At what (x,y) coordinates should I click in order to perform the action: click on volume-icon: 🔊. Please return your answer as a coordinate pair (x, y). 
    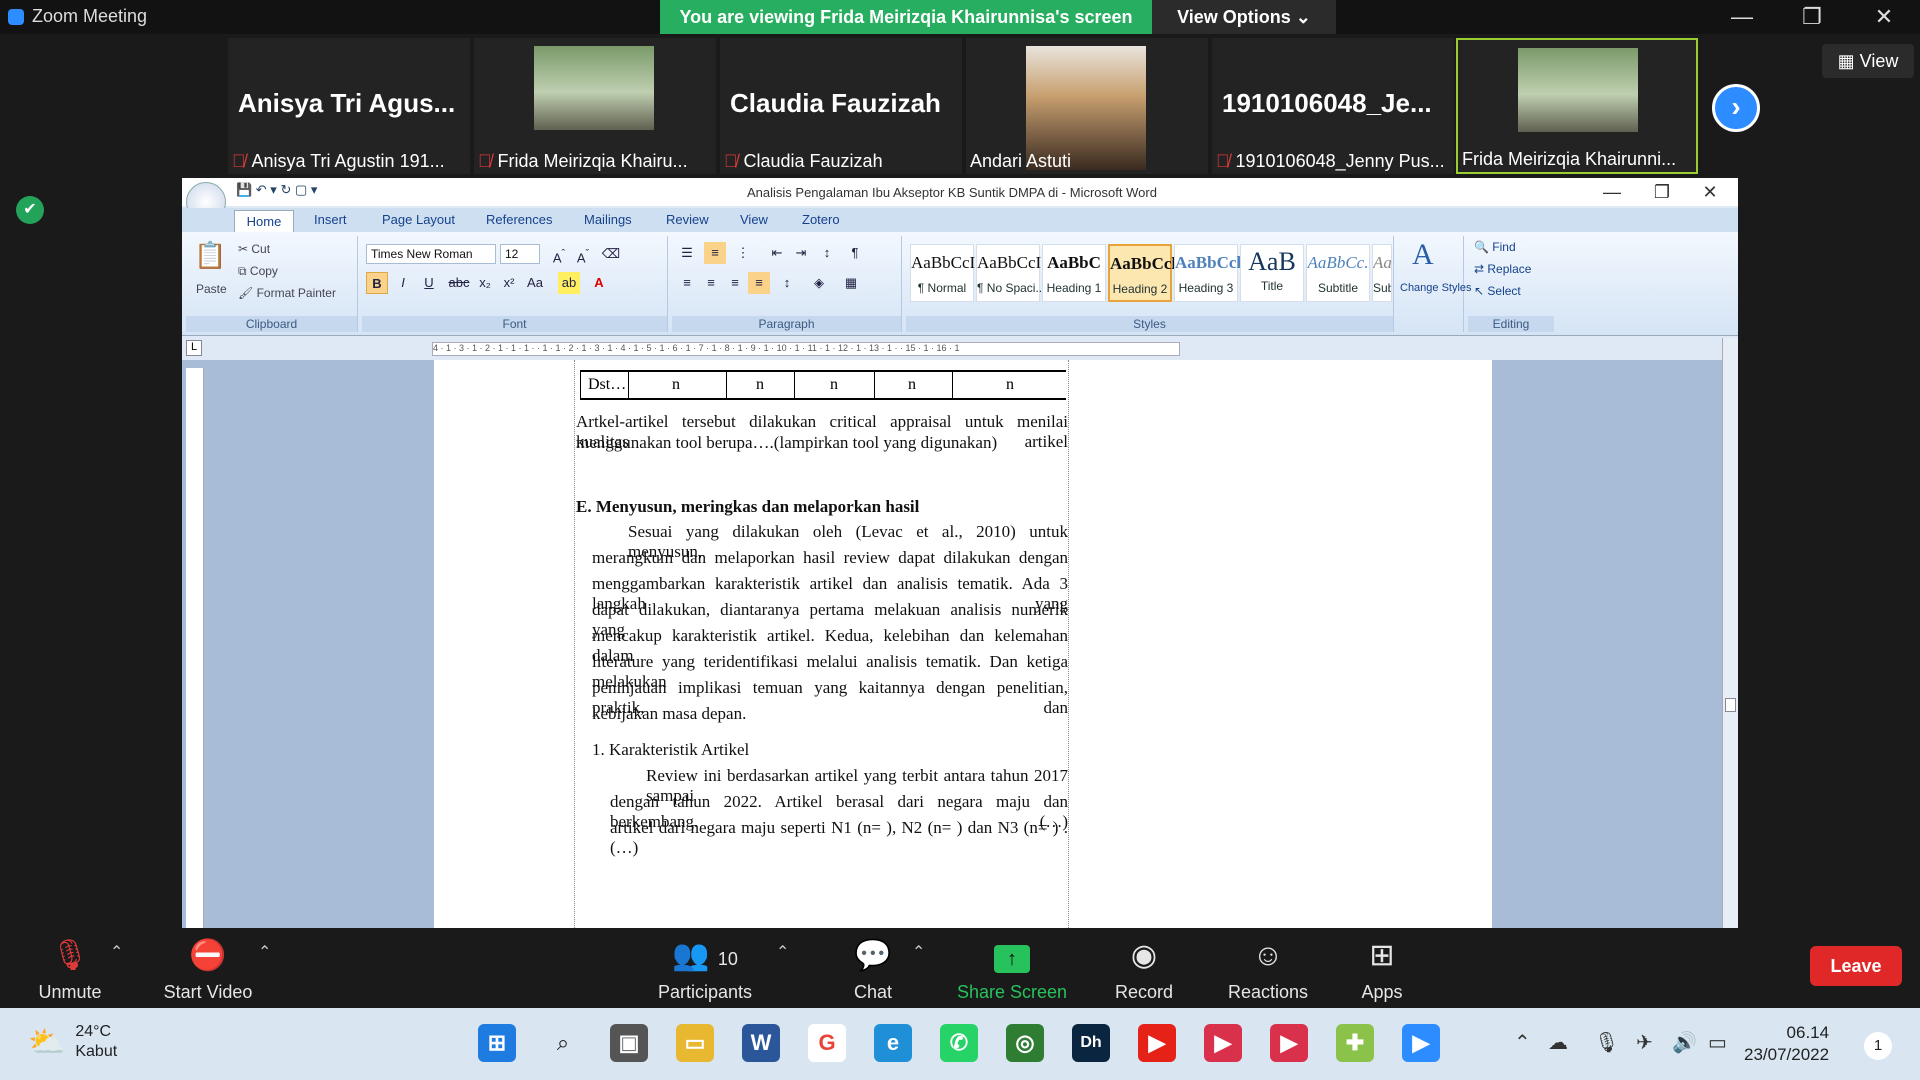
    Looking at the image, I should click on (1684, 1042).